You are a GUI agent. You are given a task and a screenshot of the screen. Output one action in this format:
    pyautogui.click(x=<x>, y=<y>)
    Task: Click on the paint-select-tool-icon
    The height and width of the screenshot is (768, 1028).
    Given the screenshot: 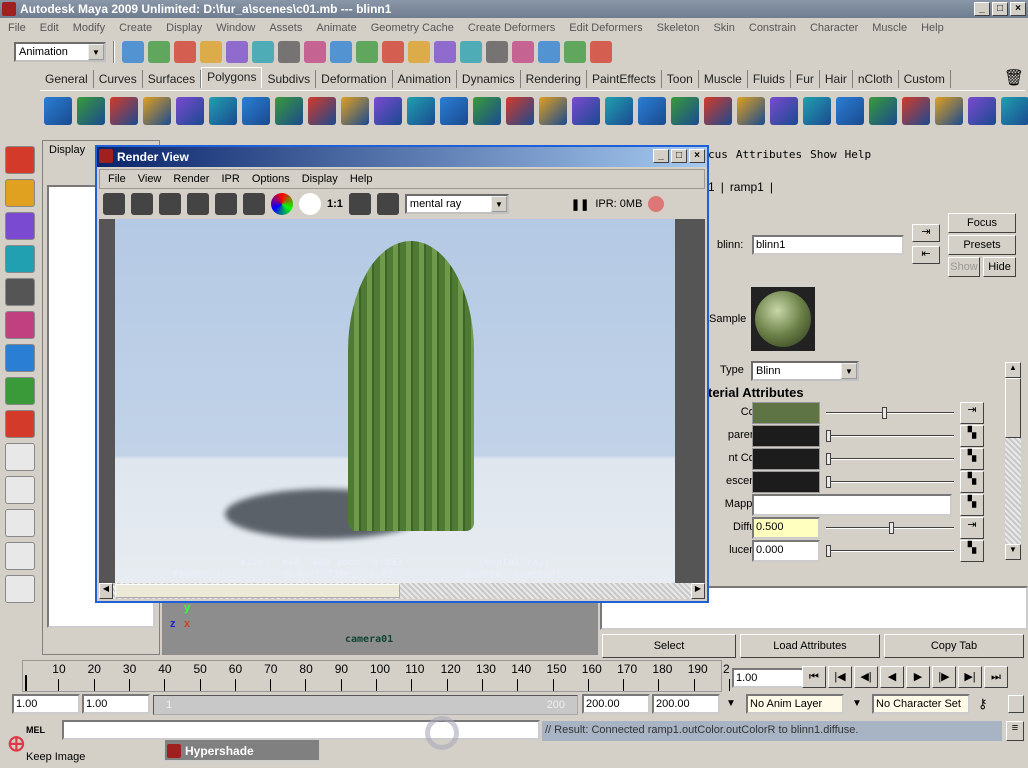 What is the action you would take?
    pyautogui.click(x=20, y=226)
    